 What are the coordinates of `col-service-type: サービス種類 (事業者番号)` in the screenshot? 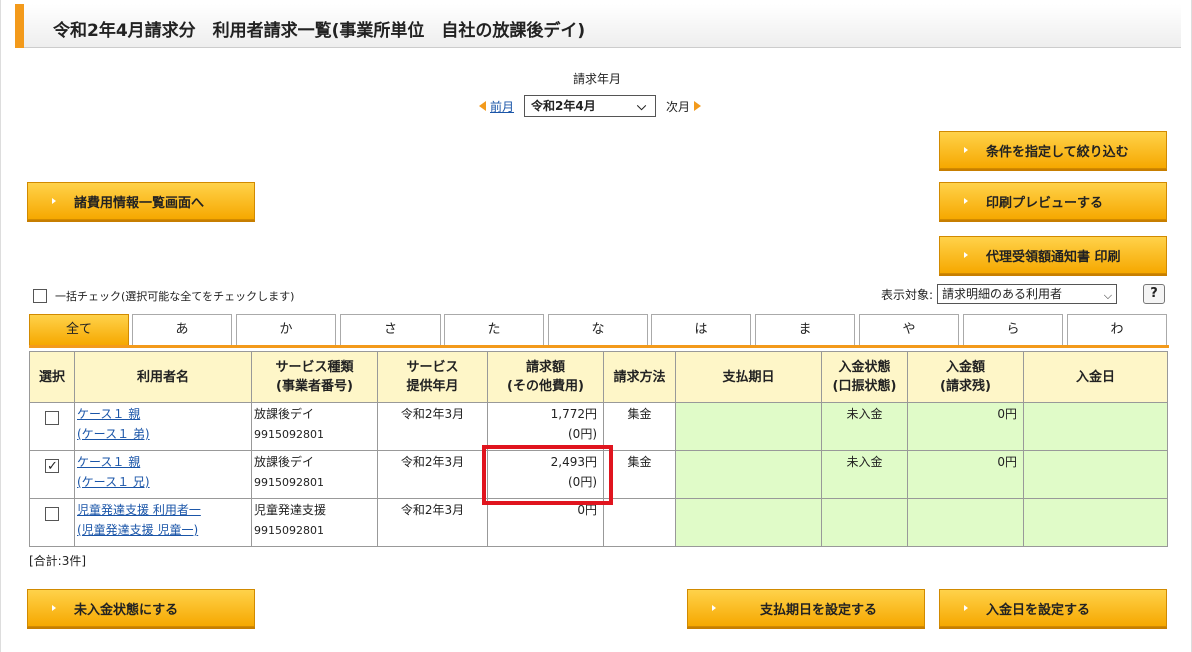 It's located at (314, 377).